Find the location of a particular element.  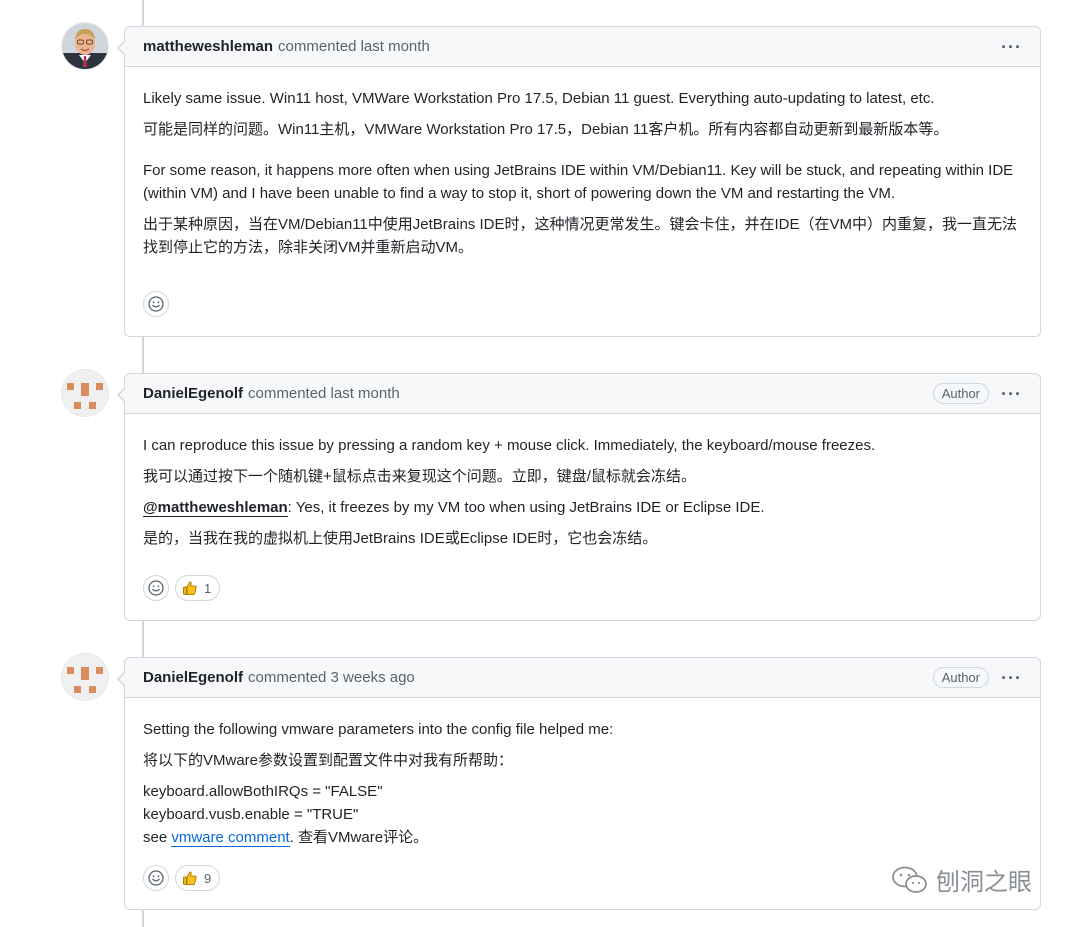

comment-timestamp: commented 3 weeks ago is located at coordinates (331, 677).